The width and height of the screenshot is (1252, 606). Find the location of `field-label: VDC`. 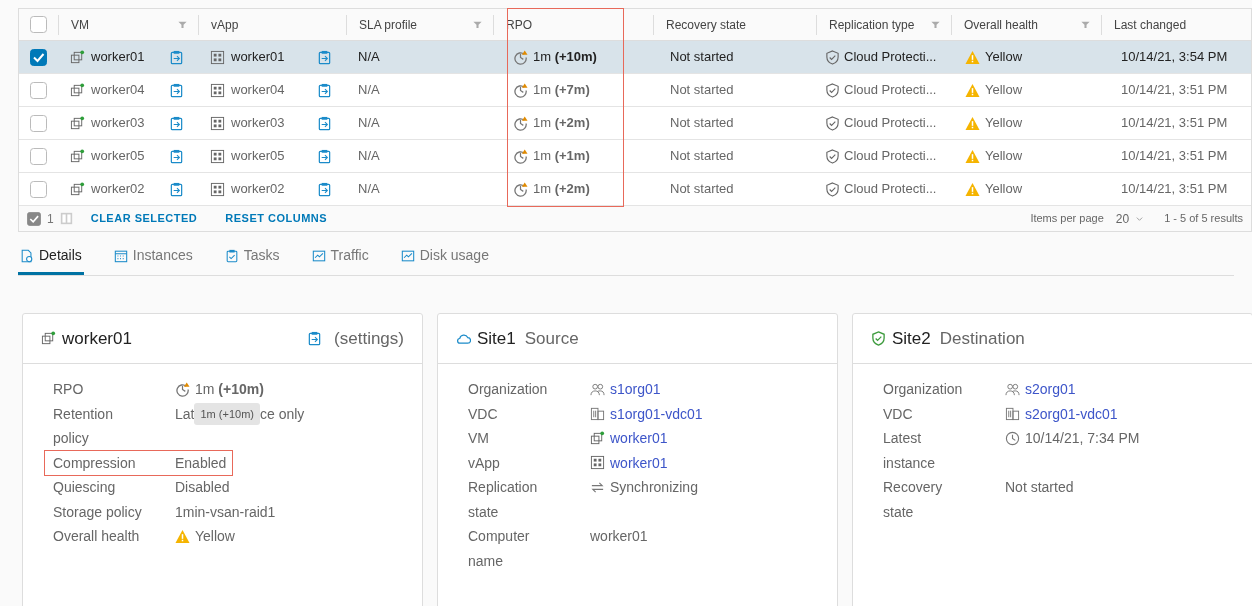

field-label: VDC is located at coordinates (483, 414).